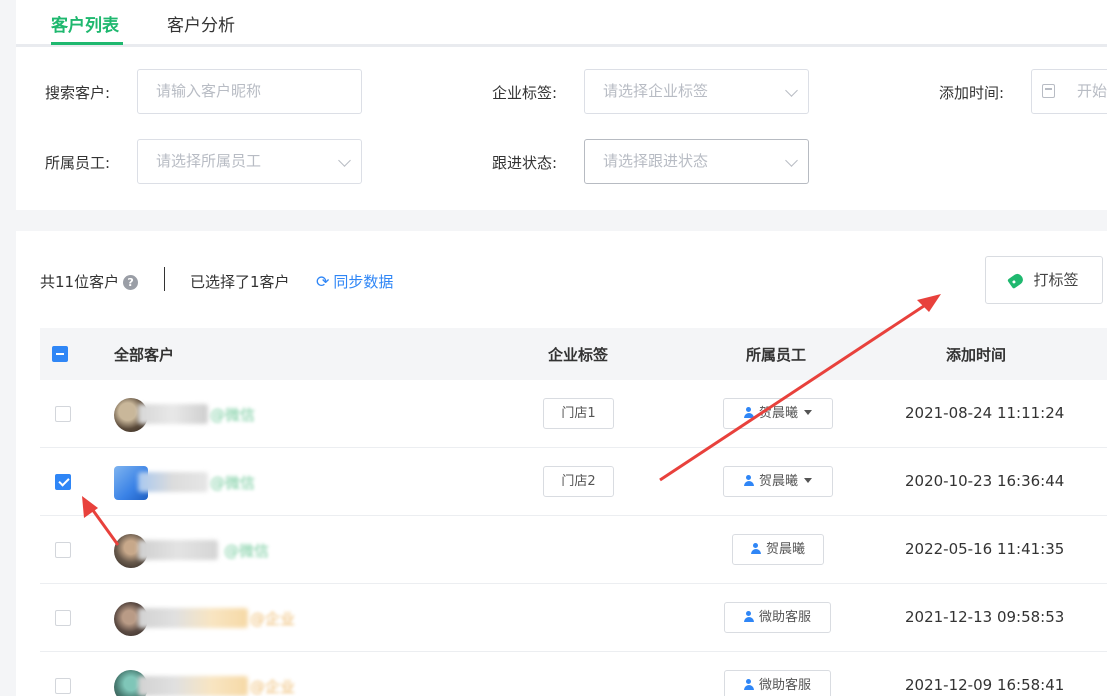  What do you see at coordinates (80, 282) in the screenshot?
I see `customer-count-text: 共11位客户` at bounding box center [80, 282].